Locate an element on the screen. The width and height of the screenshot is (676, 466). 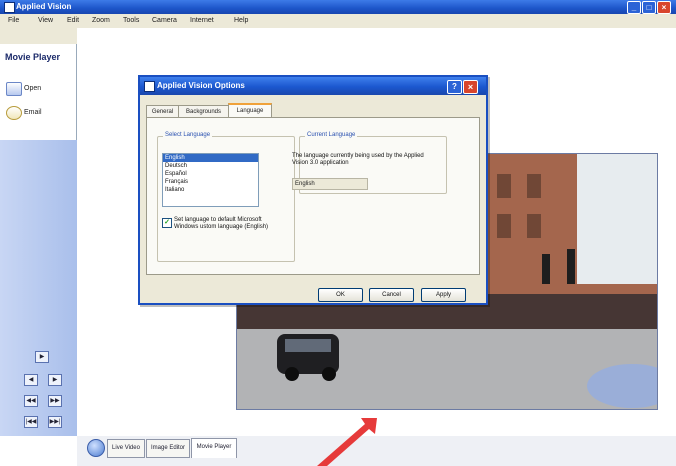
movie-player-panel: Movie Player Open Email is located at coordinates (38, 92).